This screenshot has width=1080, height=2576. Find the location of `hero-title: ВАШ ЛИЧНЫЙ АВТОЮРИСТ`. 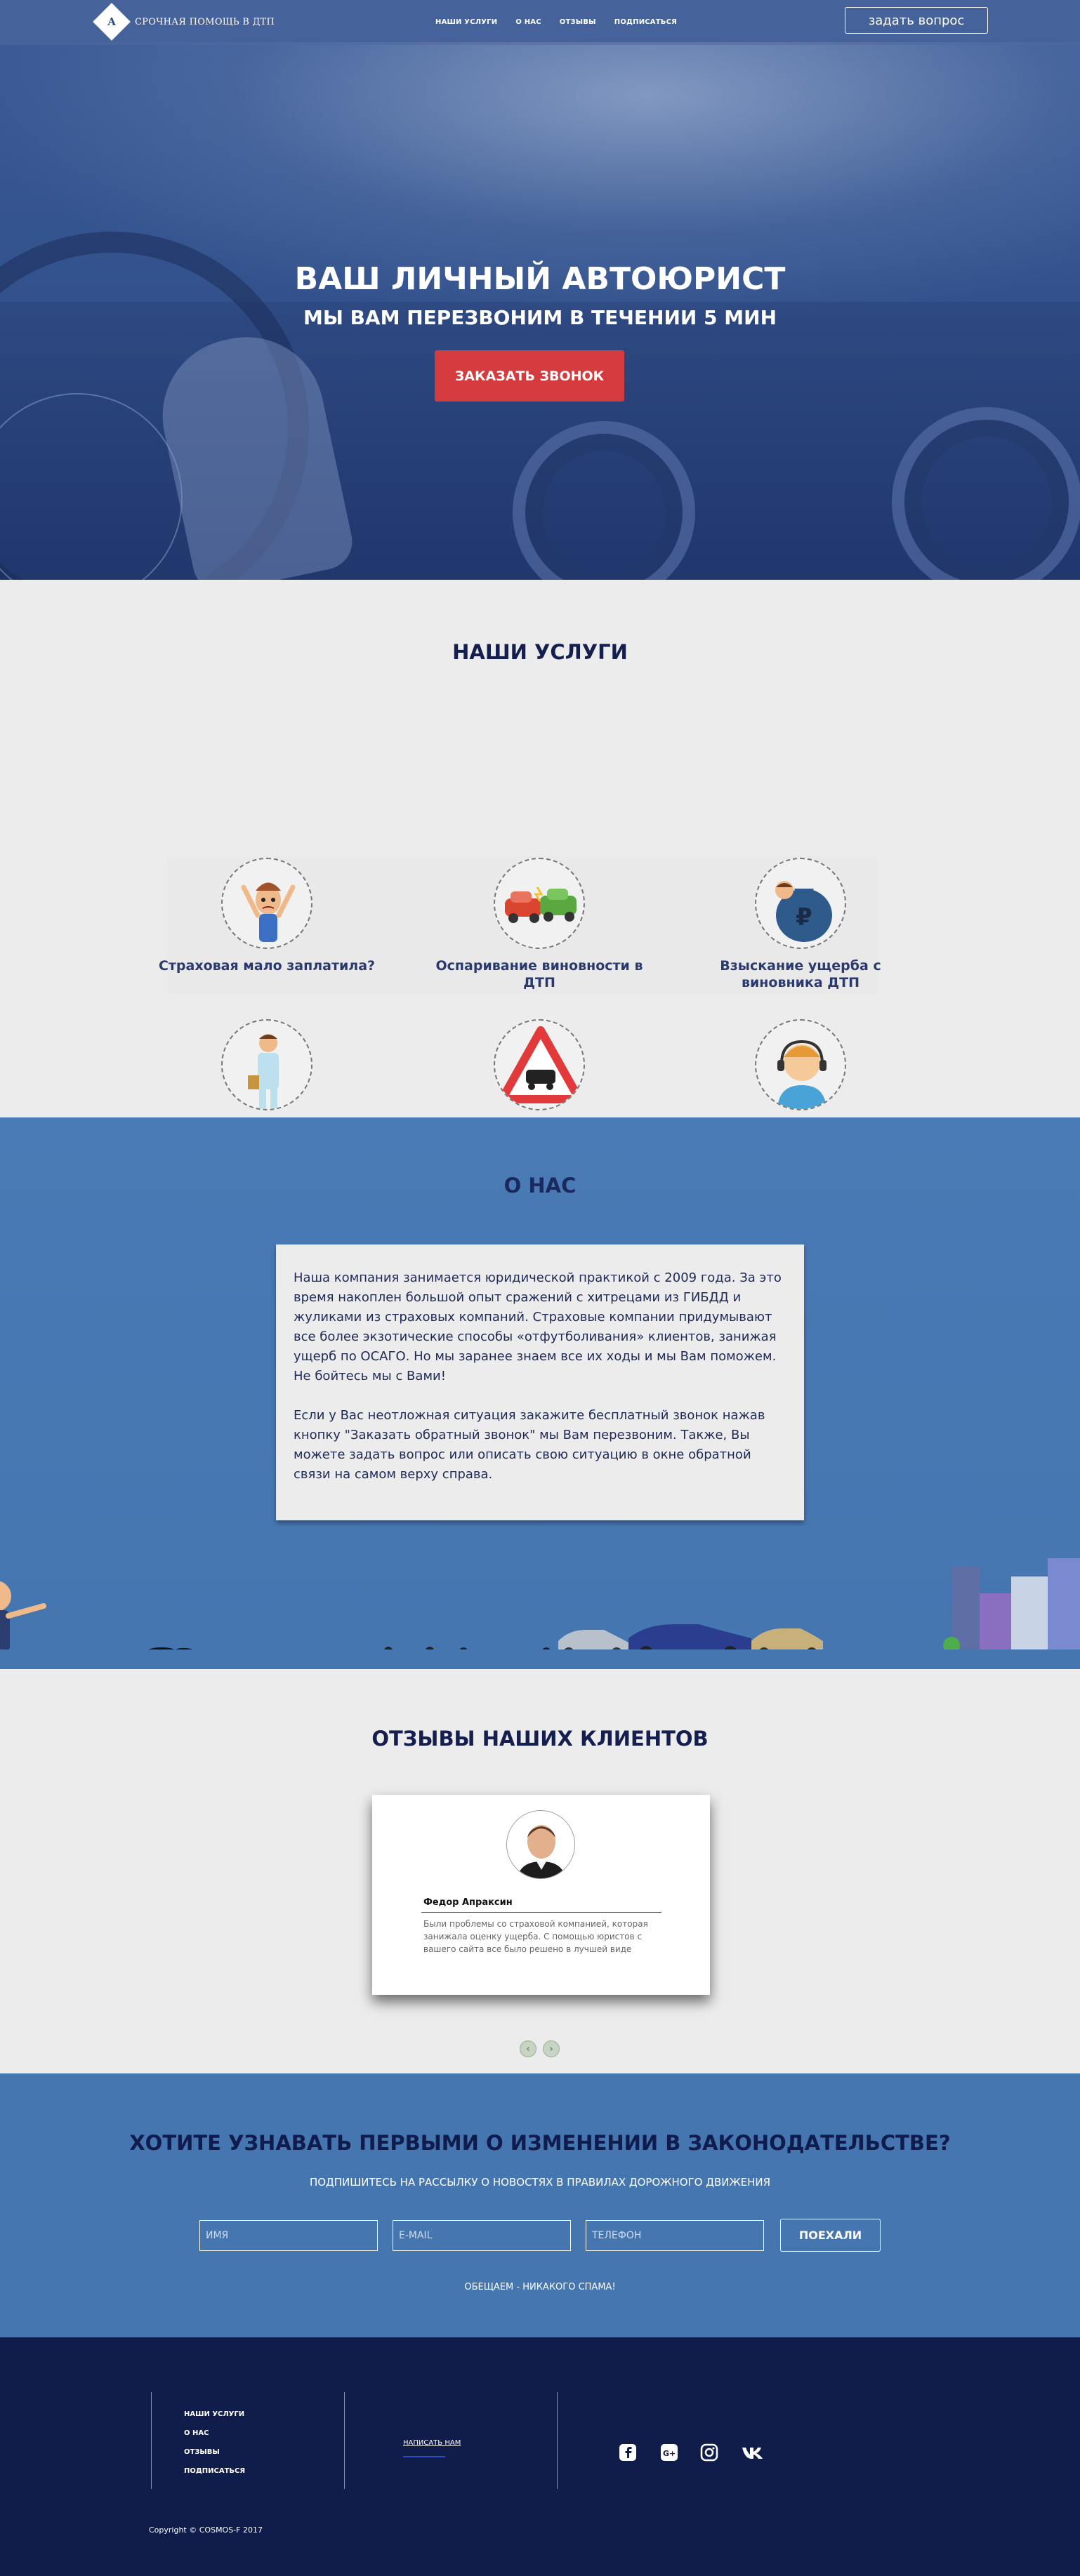

hero-title: ВАШ ЛИЧНЫЙ АВТОЮРИСТ is located at coordinates (540, 279).